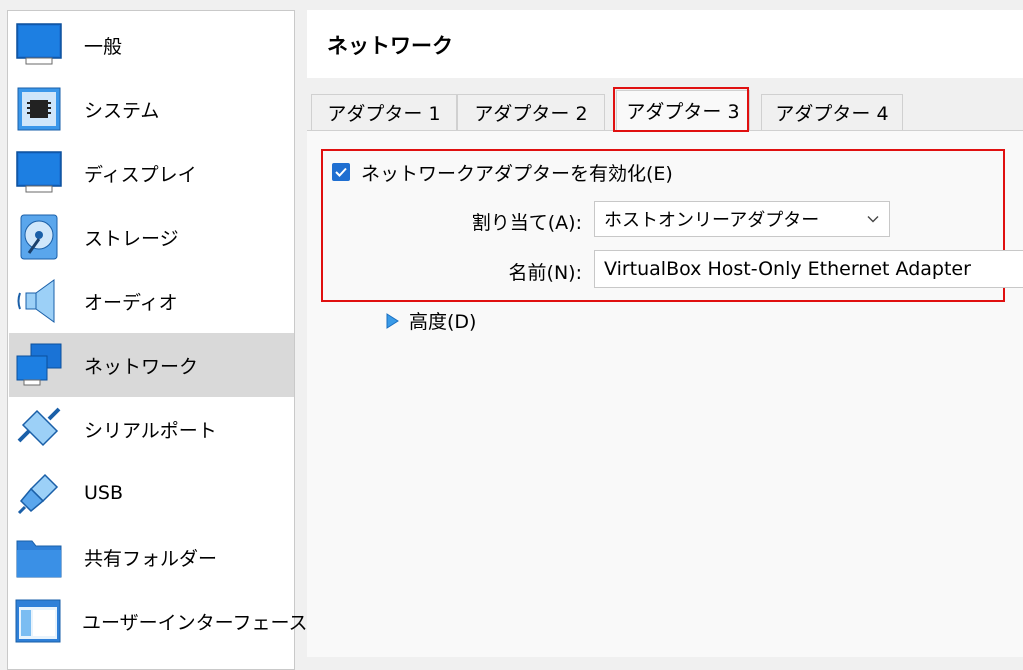  I want to click on general-icon, so click(39, 45).